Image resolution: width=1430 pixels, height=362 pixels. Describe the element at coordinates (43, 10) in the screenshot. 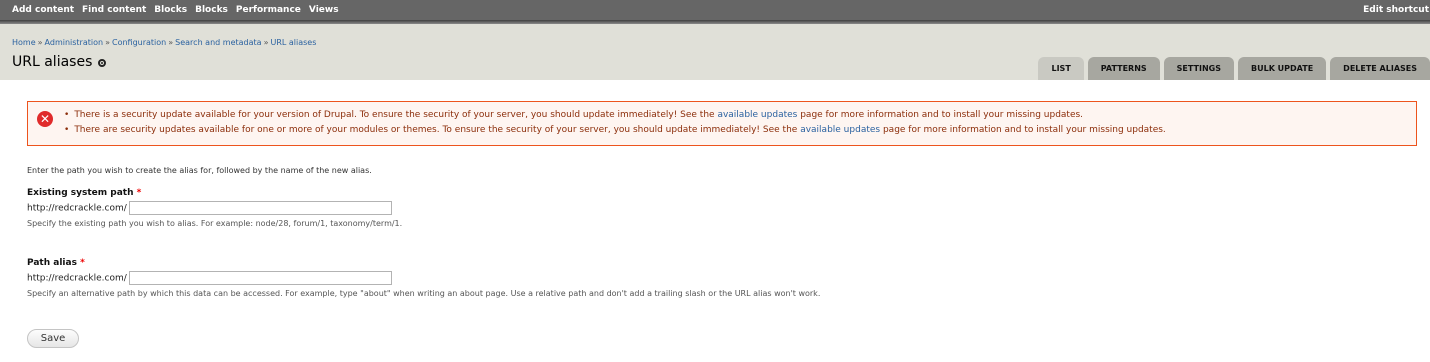

I see `shortcut-add-content: Add content` at that location.